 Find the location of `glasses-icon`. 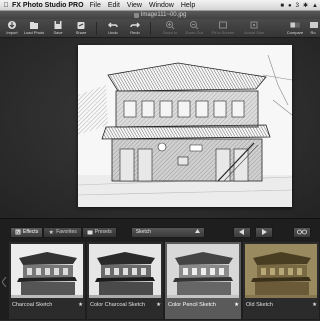

glasses-icon is located at coordinates (301, 232).